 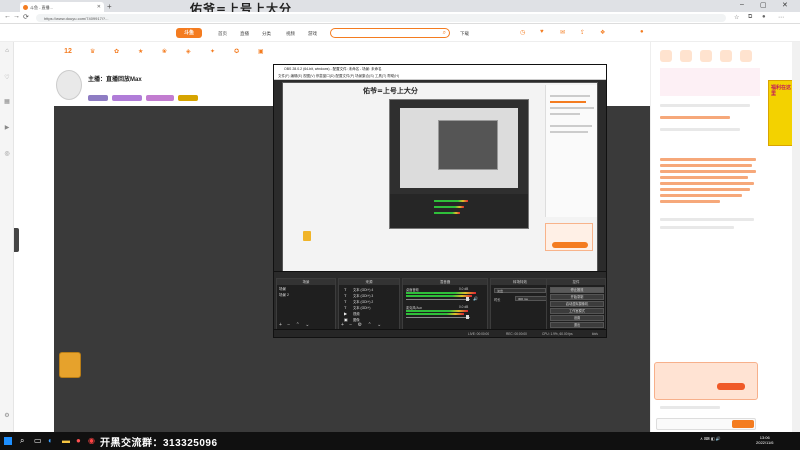 I want to click on sidebar-item-follow: ♡, so click(x=7, y=77).